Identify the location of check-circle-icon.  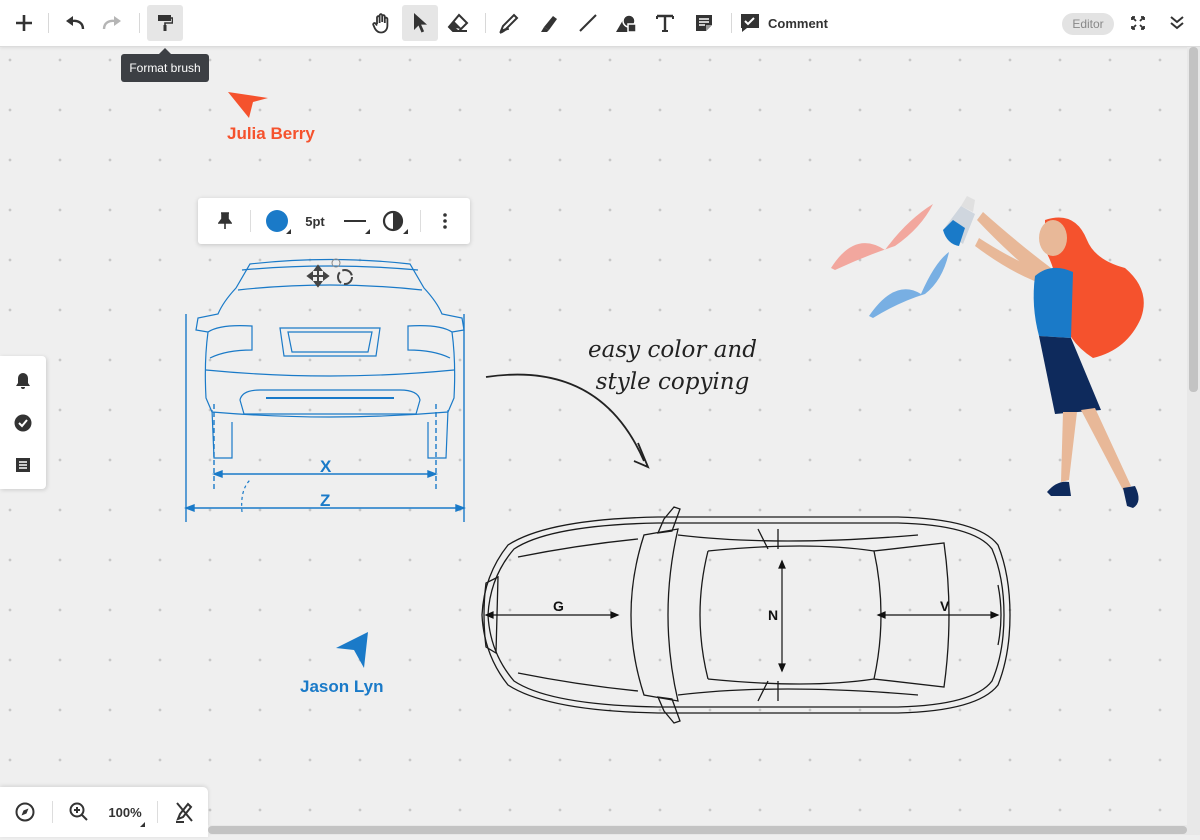
(23, 423).